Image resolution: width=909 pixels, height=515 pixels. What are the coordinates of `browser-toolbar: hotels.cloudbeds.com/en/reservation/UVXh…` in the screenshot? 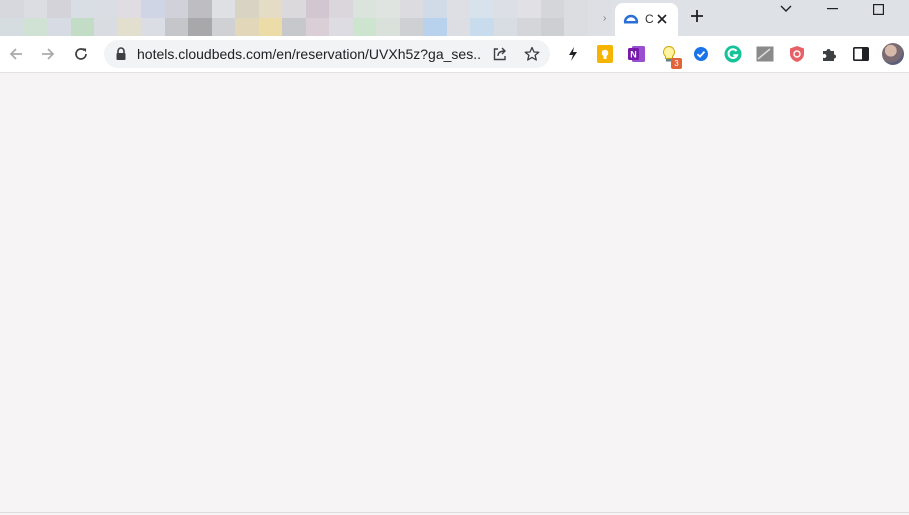 It's located at (454, 54).